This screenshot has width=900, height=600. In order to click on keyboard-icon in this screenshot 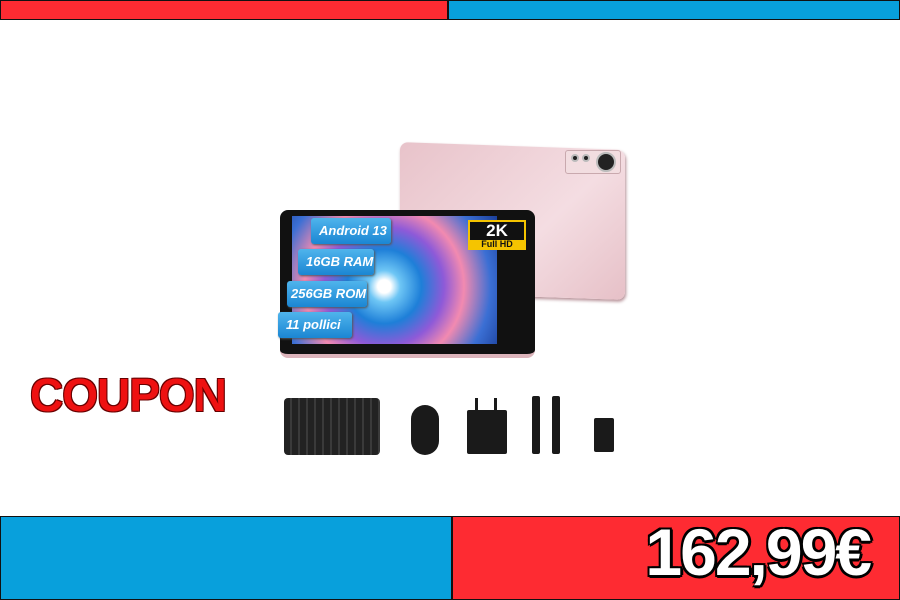, I will do `click(332, 426)`.